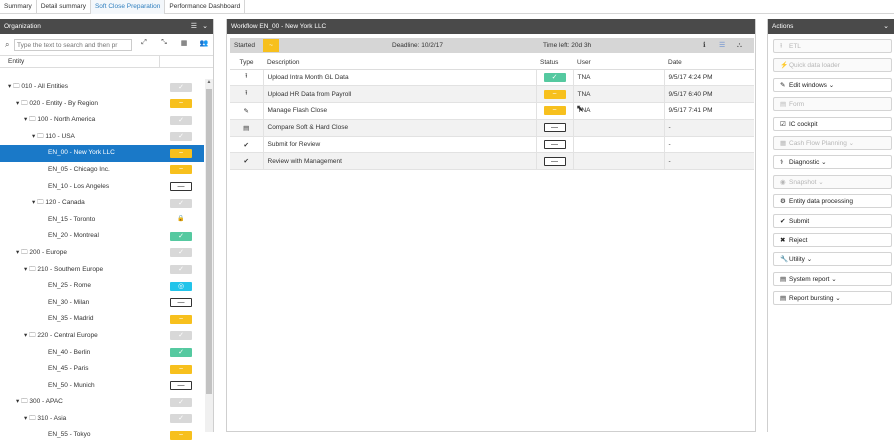 Image resolution: width=894 pixels, height=444 pixels. I want to click on users-icon: 👥, so click(204, 43).